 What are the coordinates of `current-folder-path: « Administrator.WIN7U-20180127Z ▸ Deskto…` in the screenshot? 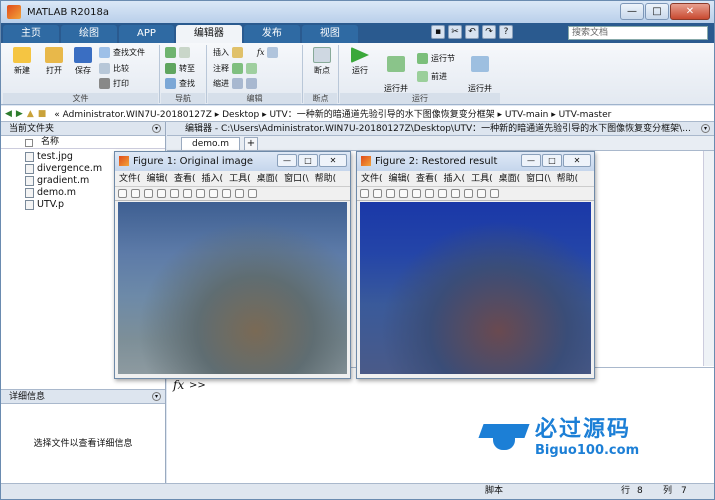 It's located at (332, 113).